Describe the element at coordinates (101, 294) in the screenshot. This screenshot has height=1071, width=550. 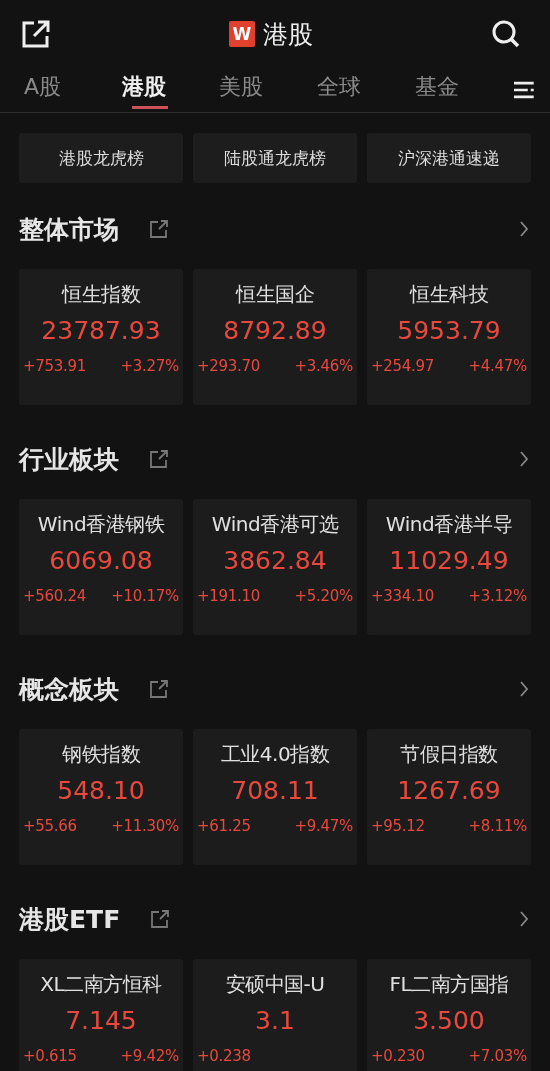
I see `index-name: 恒生指数` at that location.